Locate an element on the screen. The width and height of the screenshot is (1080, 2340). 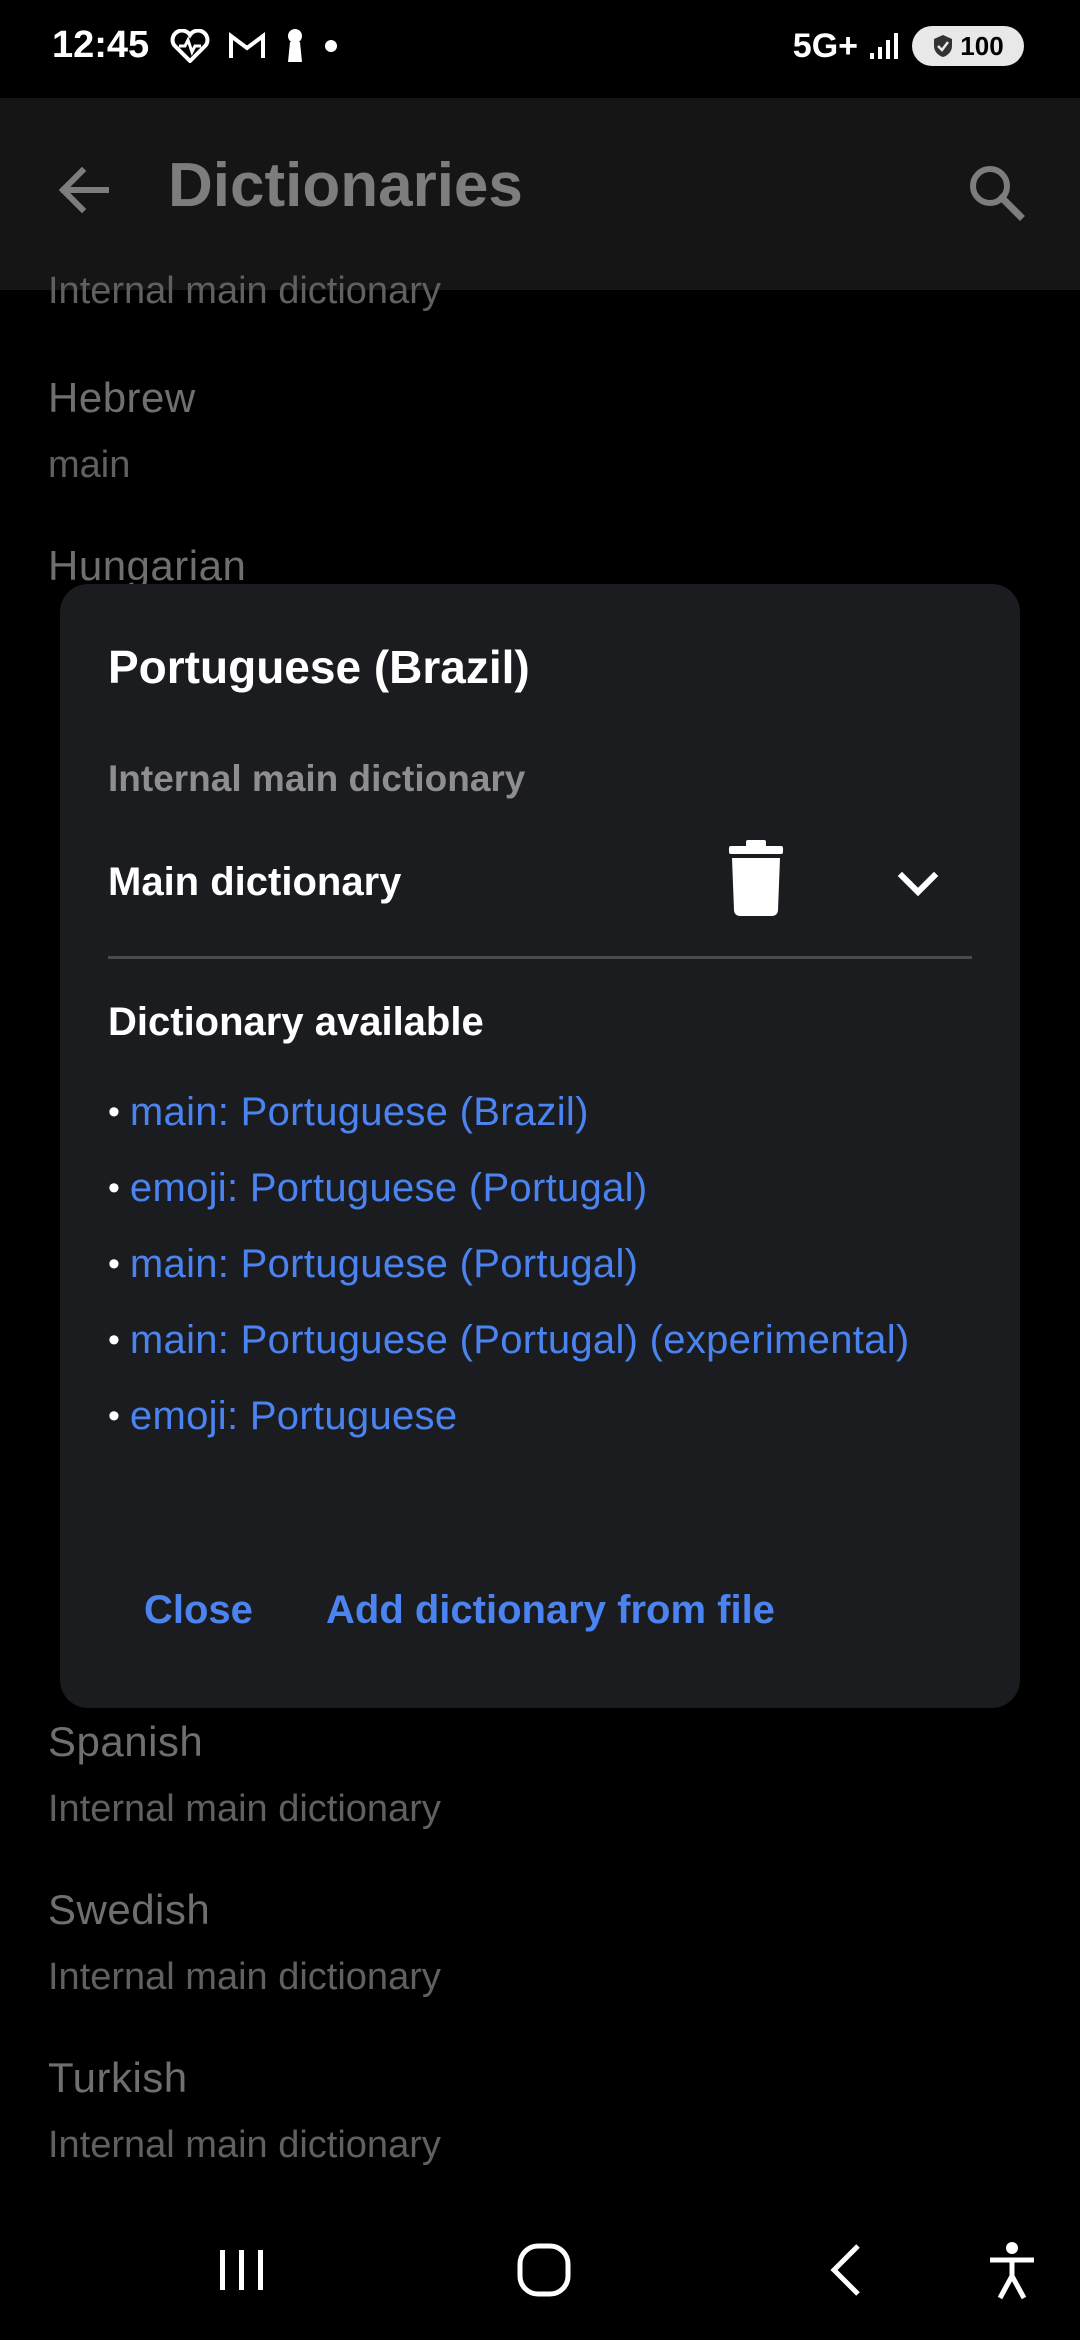
chevron-left-icon is located at coordinates (845, 2270).